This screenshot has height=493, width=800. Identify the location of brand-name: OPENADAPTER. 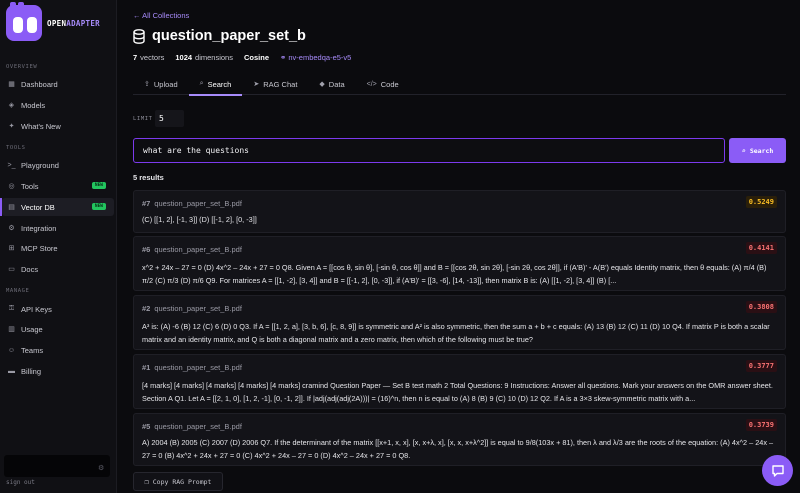
(73, 23).